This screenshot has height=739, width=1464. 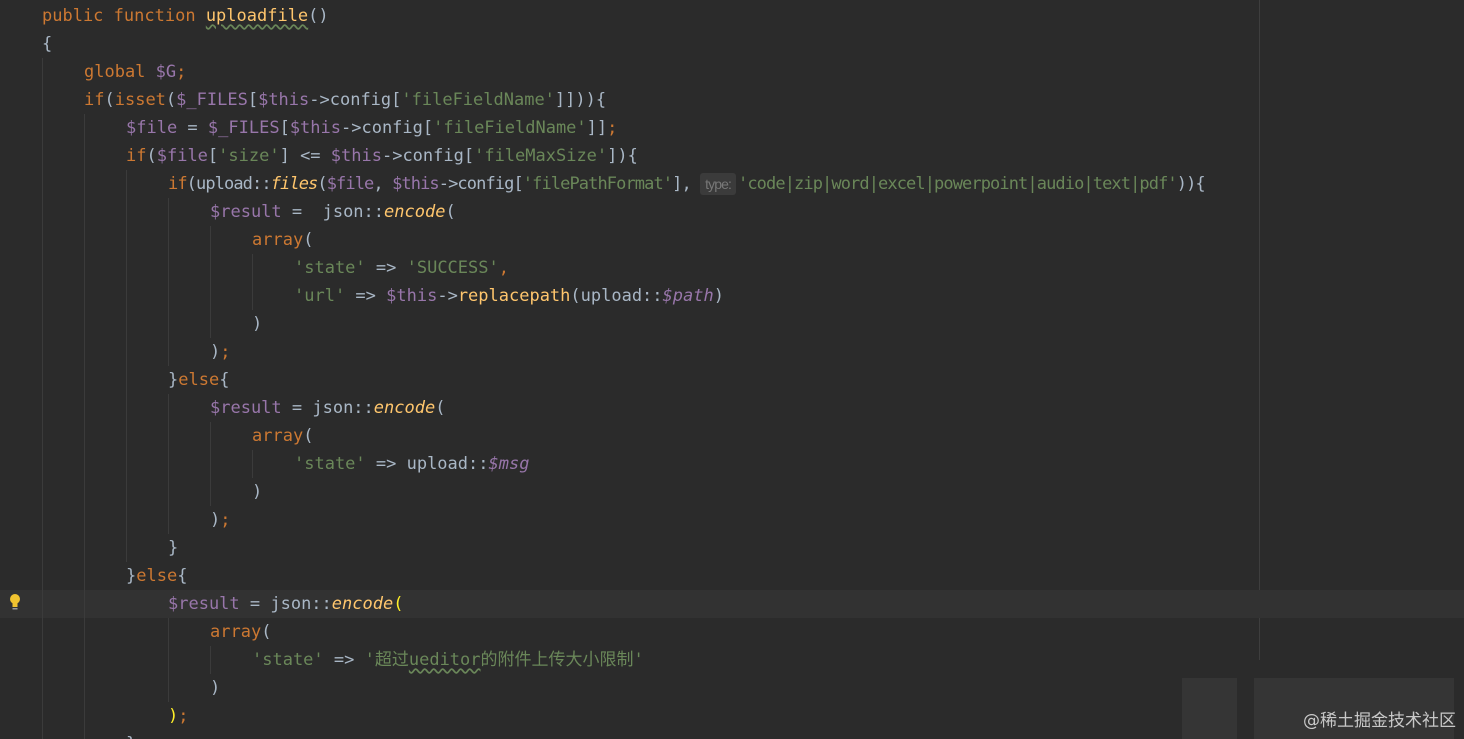 What do you see at coordinates (1379, 721) in the screenshot?
I see `watermark: @稀土掘金技术社区` at bounding box center [1379, 721].